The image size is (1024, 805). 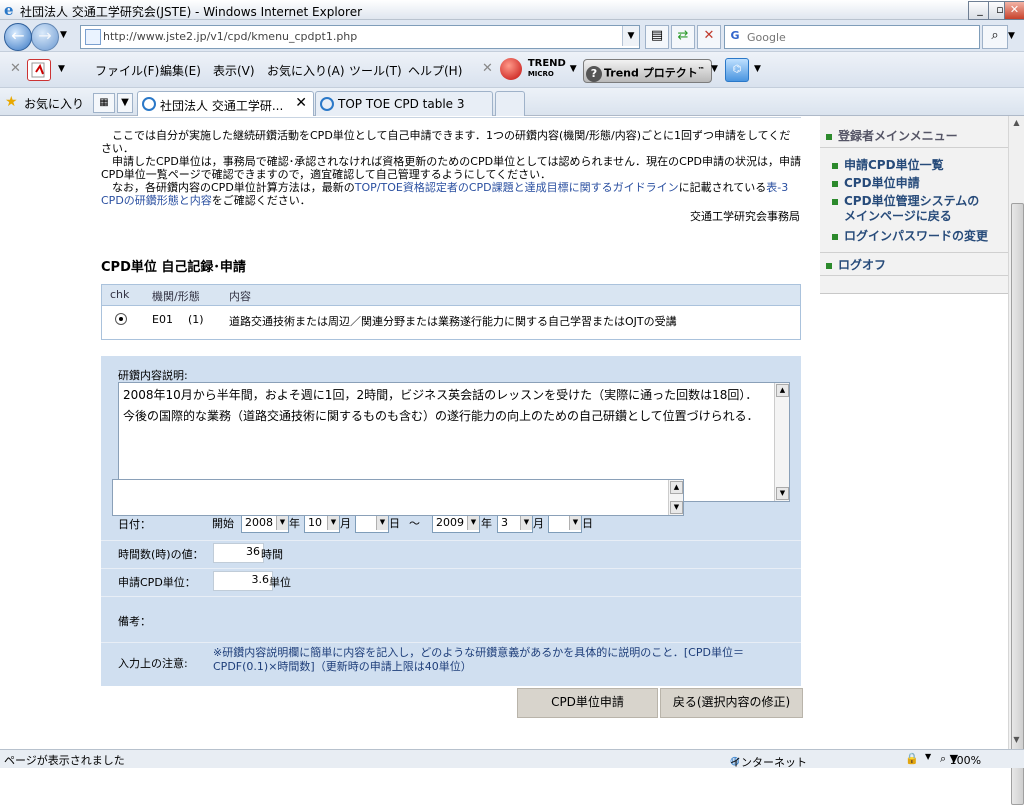 I want to click on units-input: 3.6, so click(x=243, y=581).